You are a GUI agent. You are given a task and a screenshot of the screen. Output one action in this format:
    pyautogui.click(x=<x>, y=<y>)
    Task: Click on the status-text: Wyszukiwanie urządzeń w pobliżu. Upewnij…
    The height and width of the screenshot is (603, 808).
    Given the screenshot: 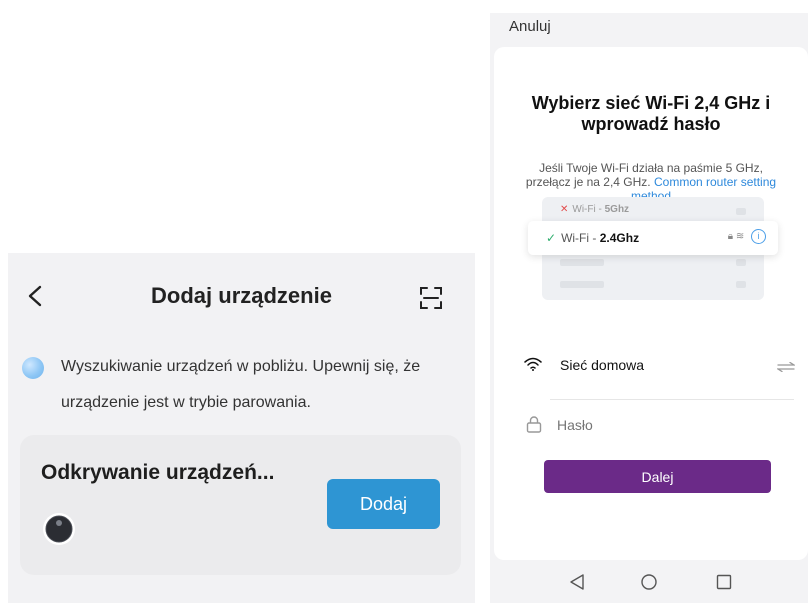 What is the action you would take?
    pyautogui.click(x=241, y=384)
    